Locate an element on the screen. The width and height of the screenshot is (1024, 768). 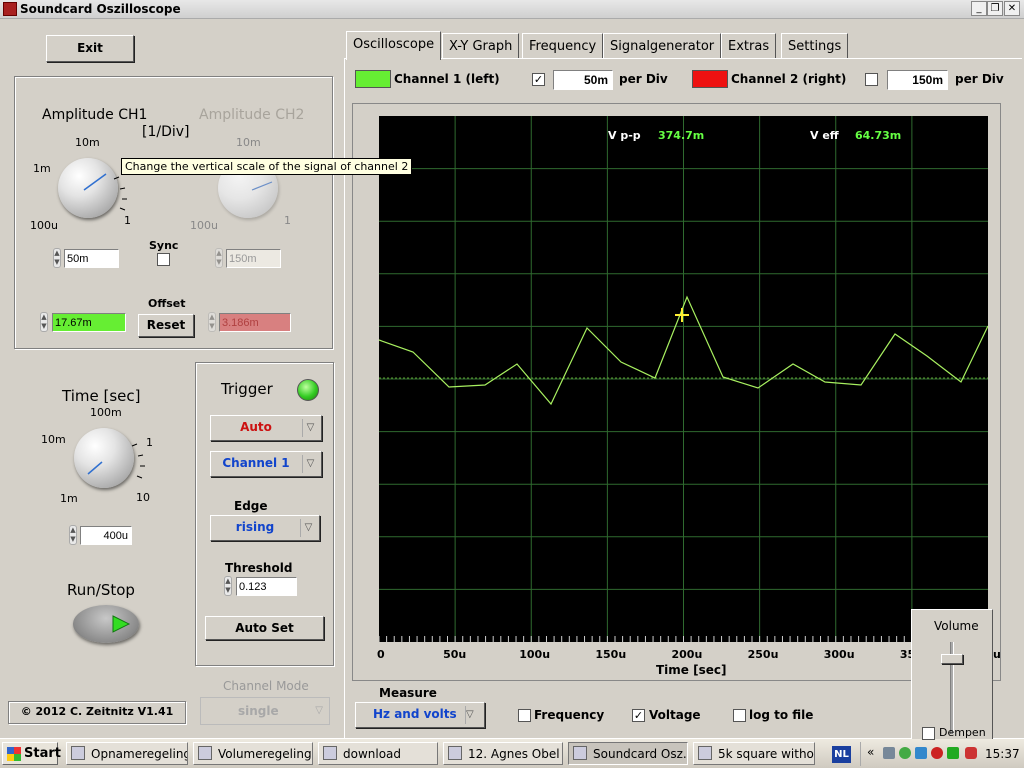
ch2-amp-input is located at coordinates (253, 258).